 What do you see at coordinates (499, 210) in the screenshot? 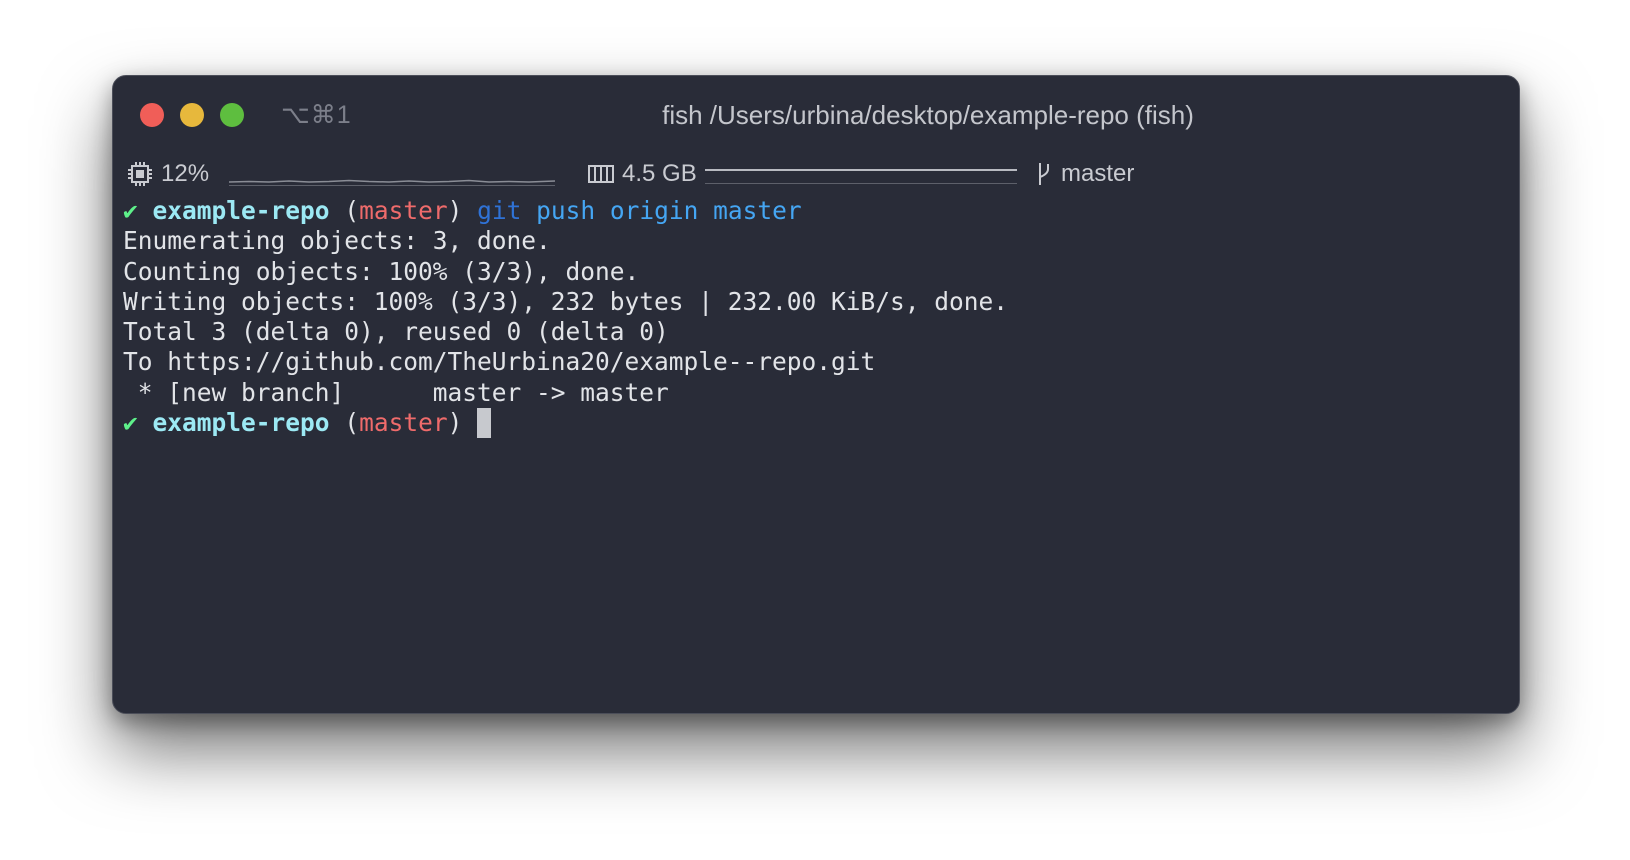
I see `command-name: git` at bounding box center [499, 210].